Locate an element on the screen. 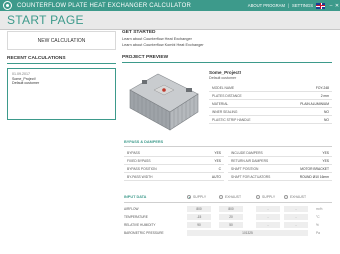 The height and width of the screenshot is (254, 340). exhaust-radio-1: EXHAUST is located at coordinates (230, 197).